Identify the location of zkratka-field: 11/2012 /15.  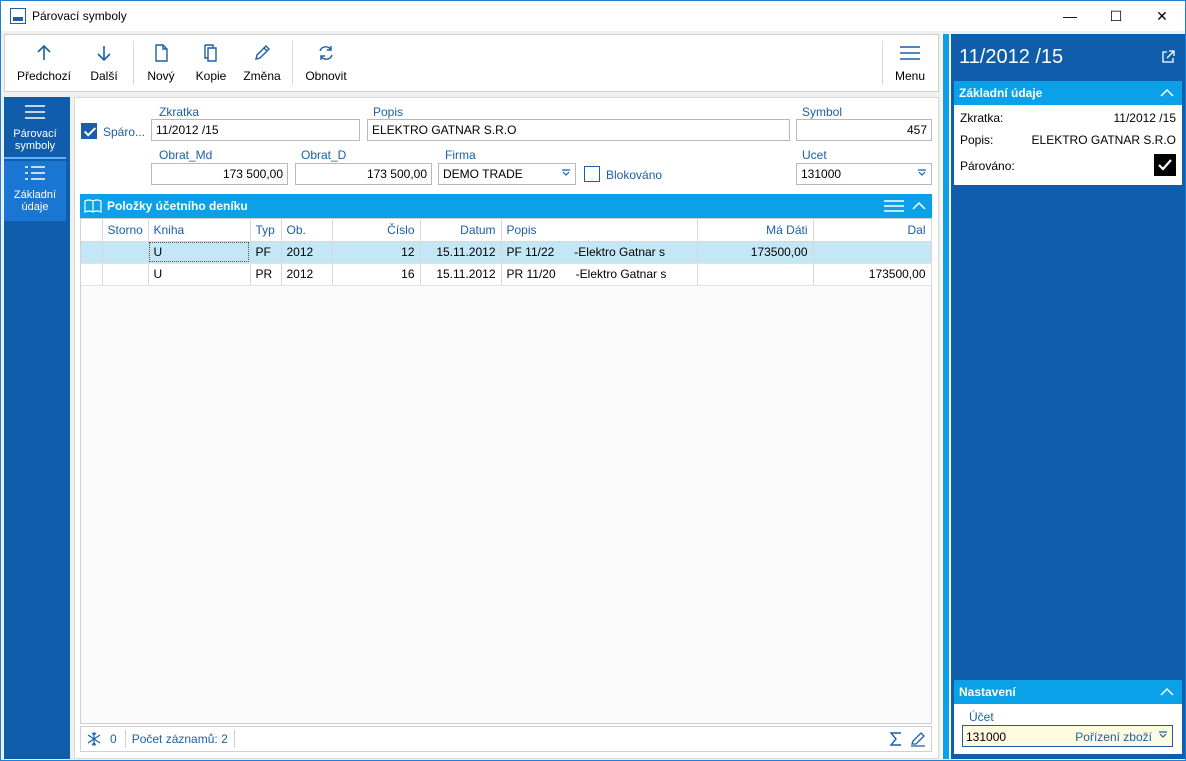
(255, 130).